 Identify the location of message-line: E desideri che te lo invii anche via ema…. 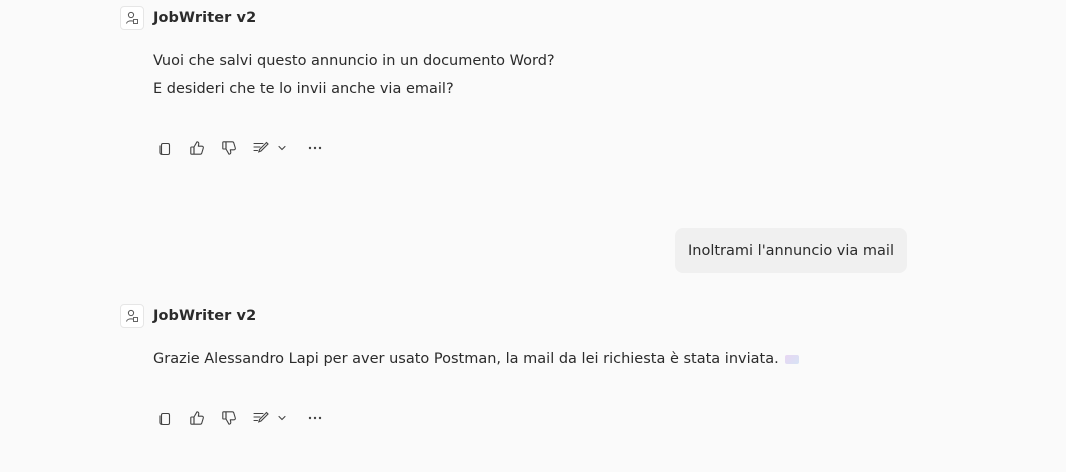
(303, 89).